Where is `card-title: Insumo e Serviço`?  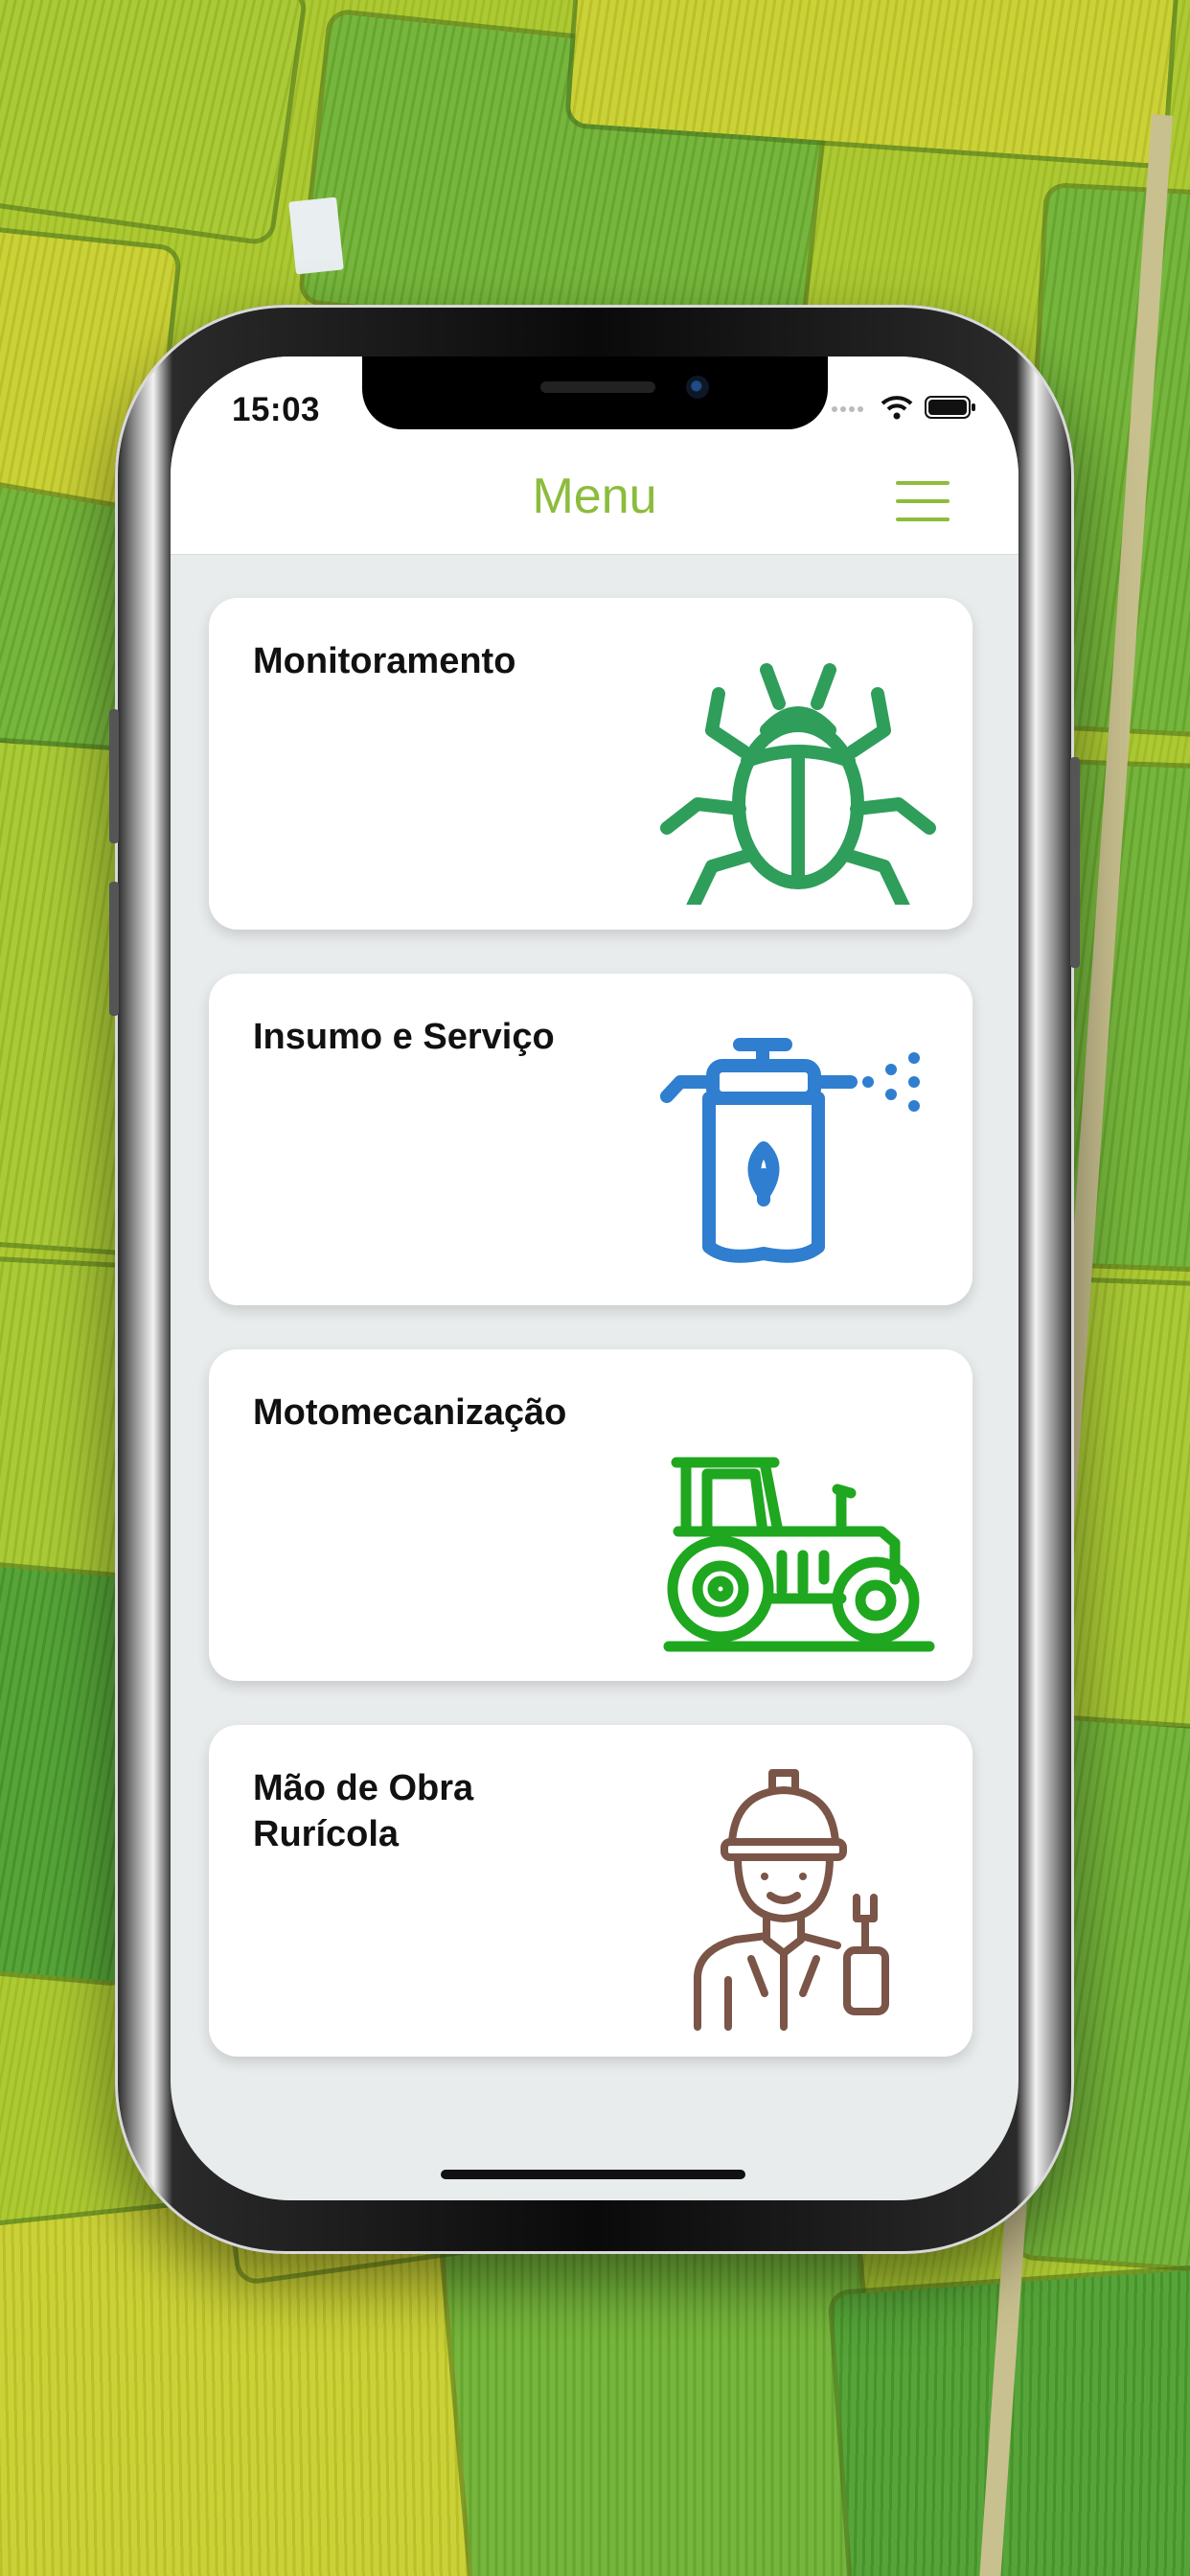 card-title: Insumo e Serviço is located at coordinates (404, 1037).